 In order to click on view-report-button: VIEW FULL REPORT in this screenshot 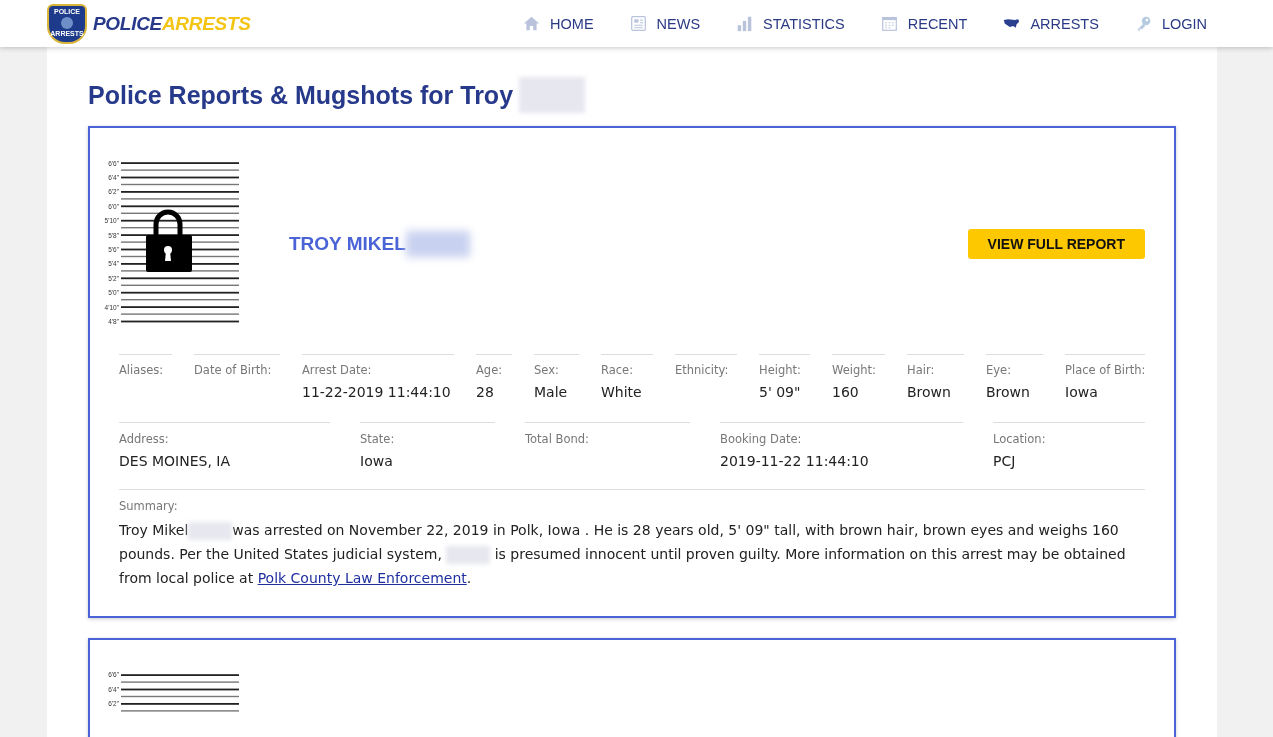, I will do `click(1056, 244)`.